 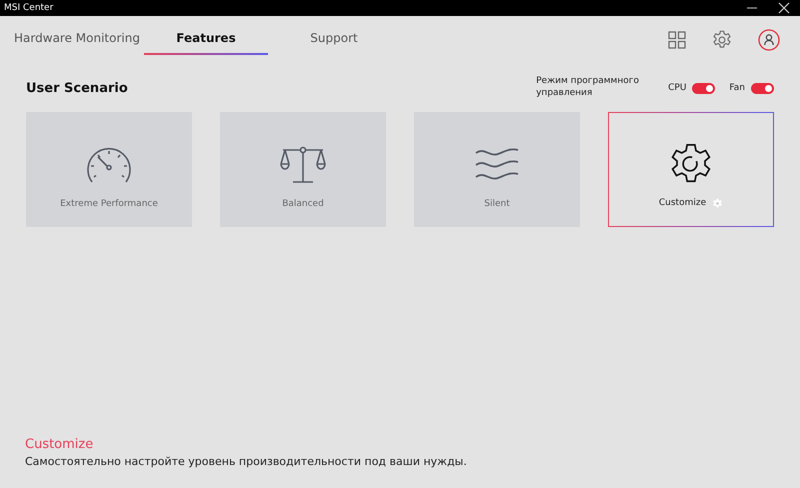 I want to click on tab: Hardware Monitoring, so click(x=77, y=40).